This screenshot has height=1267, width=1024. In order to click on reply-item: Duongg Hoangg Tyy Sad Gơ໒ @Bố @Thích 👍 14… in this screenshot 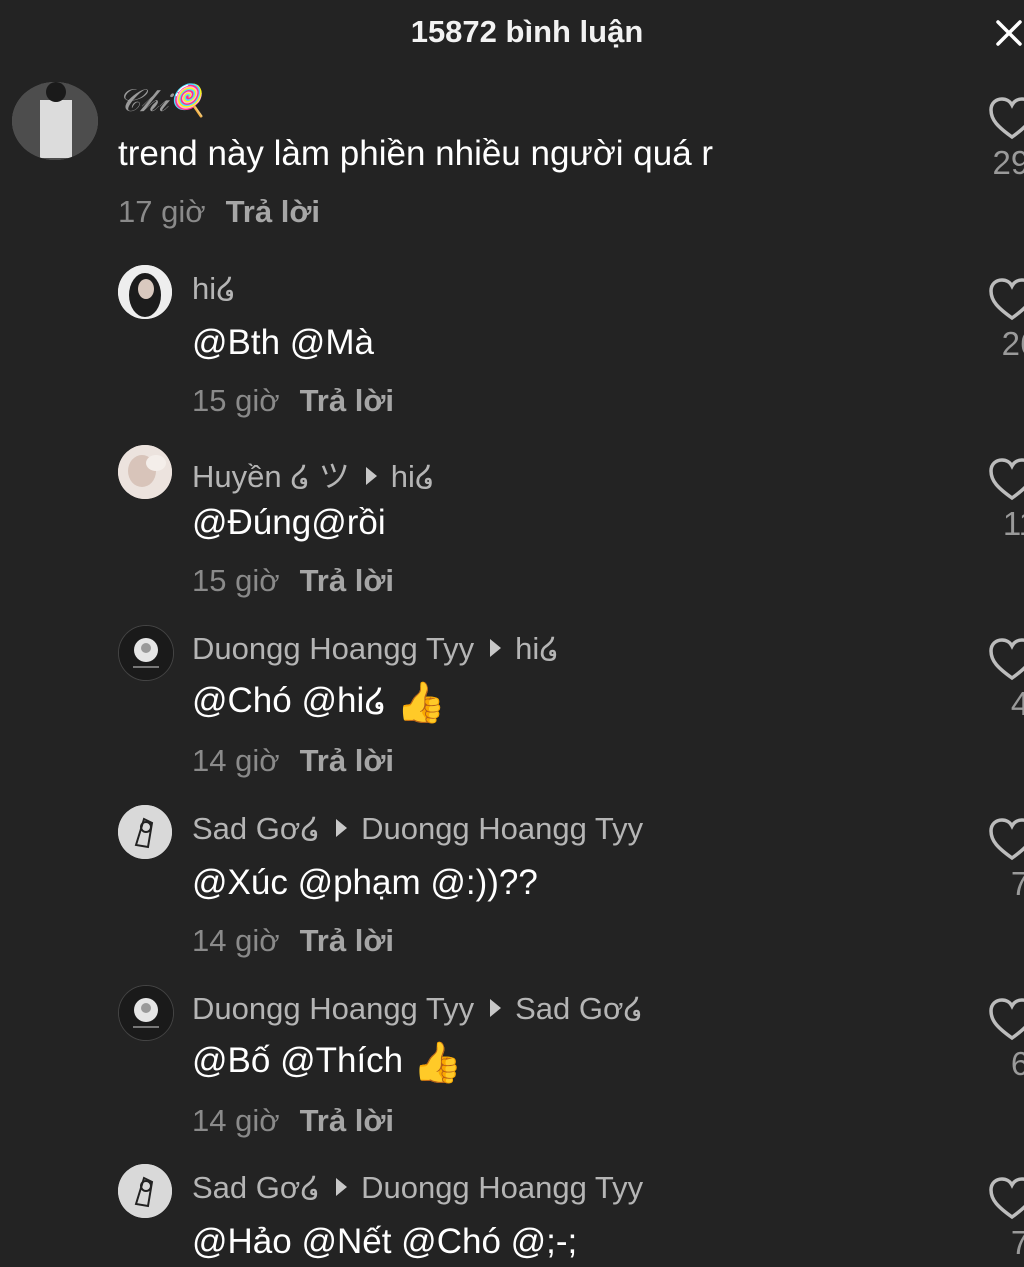, I will do `click(512, 1070)`.